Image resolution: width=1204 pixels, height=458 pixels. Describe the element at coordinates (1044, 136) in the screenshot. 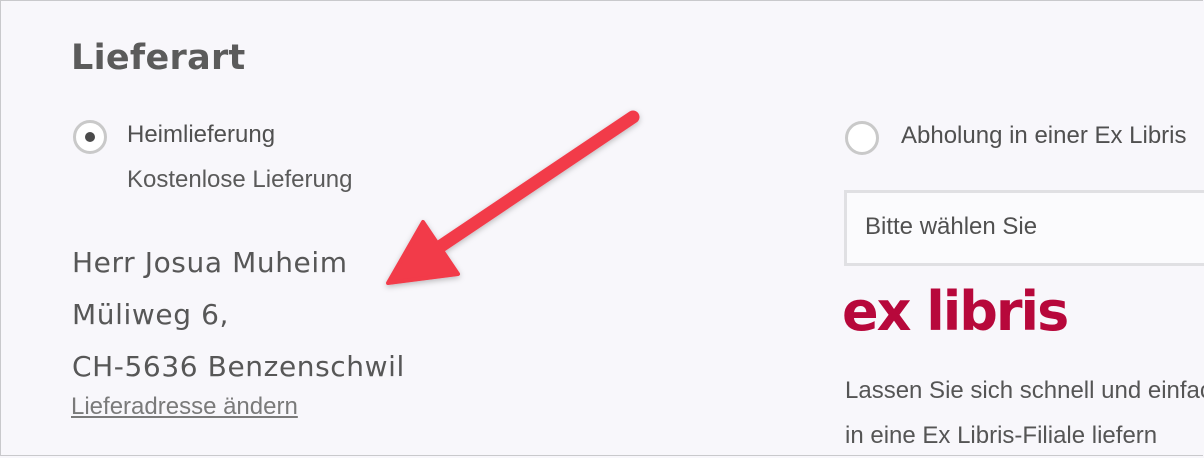

I see `pickup-label: Abholung in einer Ex Libris` at that location.